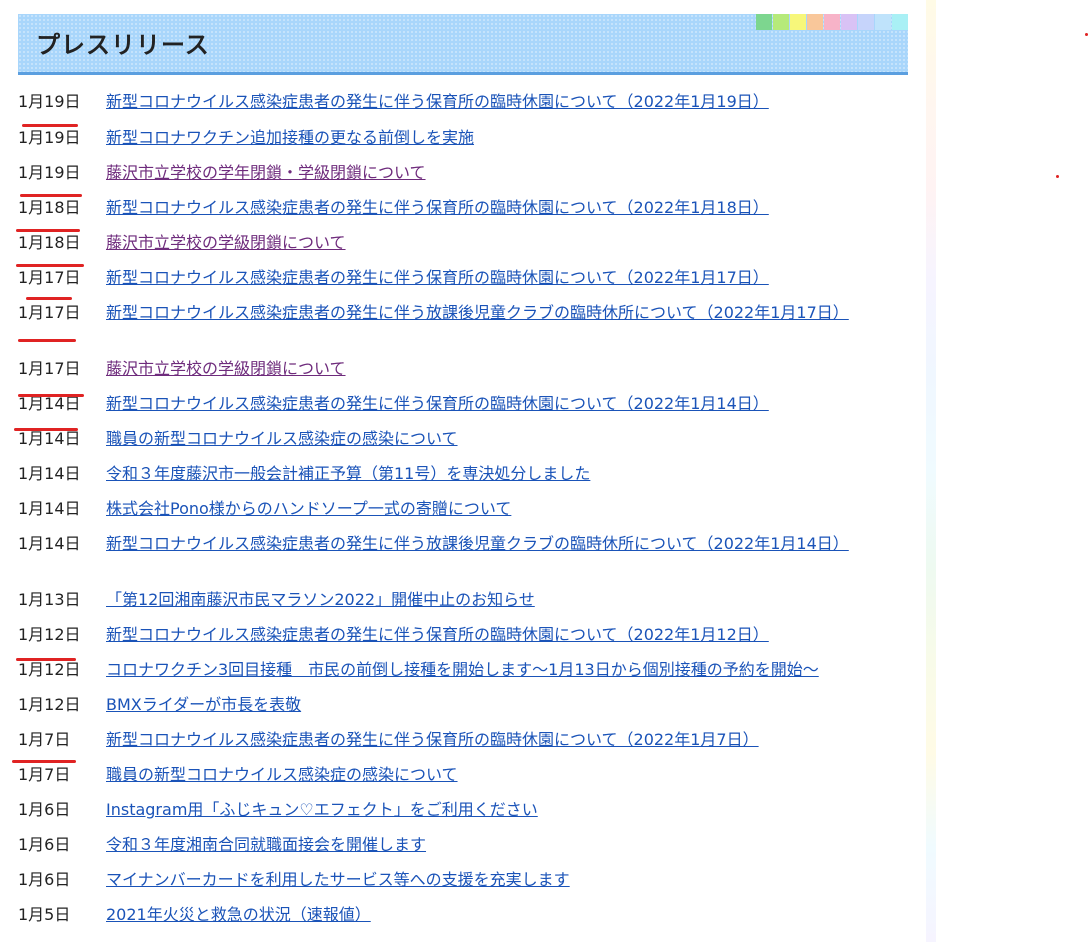 The image size is (1089, 942). What do you see at coordinates (501, 705) in the screenshot?
I see `release-link: BMXライダーが市長を表敬` at bounding box center [501, 705].